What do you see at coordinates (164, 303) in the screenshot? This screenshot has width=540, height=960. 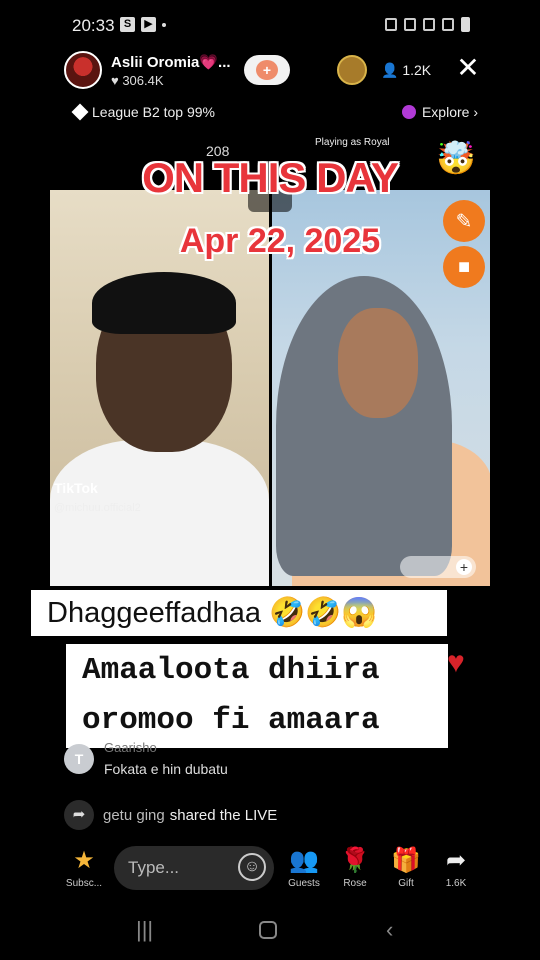 I see `host-video-hair` at bounding box center [164, 303].